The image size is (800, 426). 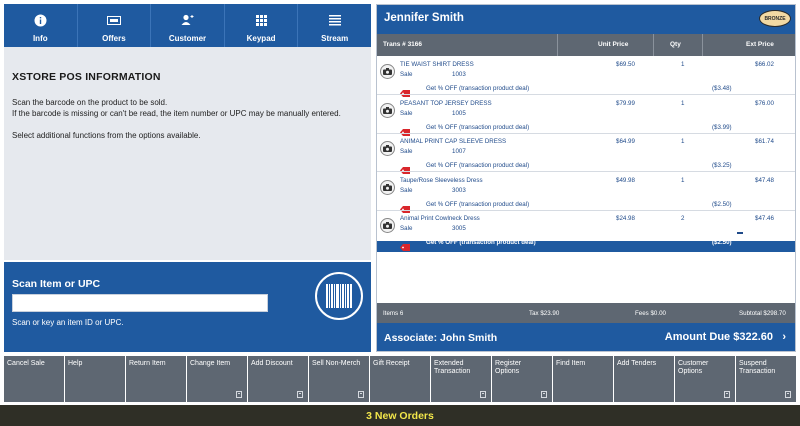 I want to click on menu-button-10: Add Tenders, so click(x=644, y=379).